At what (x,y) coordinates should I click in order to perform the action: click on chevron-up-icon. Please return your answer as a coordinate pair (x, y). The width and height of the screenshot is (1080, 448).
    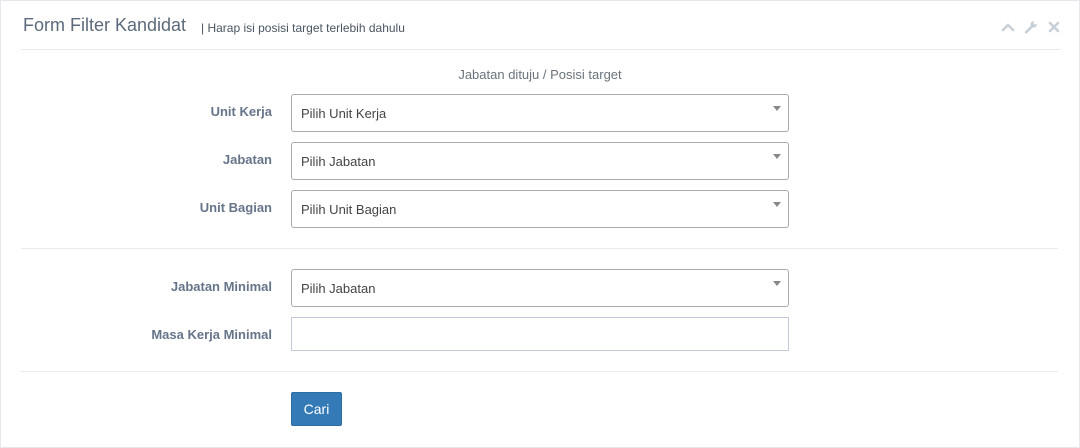
    Looking at the image, I should click on (1008, 27).